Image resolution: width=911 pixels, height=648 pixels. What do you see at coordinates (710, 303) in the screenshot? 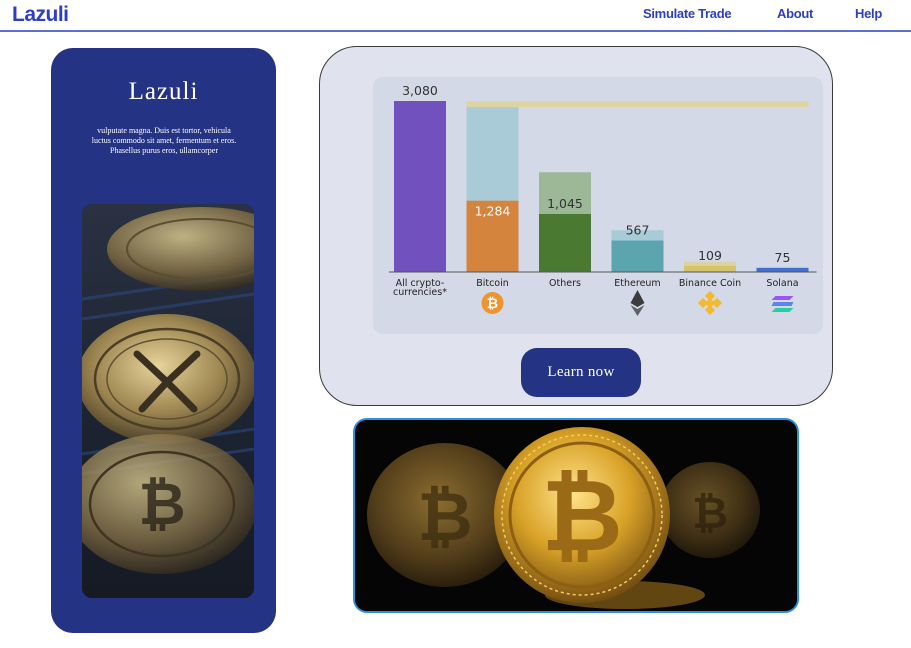
I see `binance-coin-icon` at bounding box center [710, 303].